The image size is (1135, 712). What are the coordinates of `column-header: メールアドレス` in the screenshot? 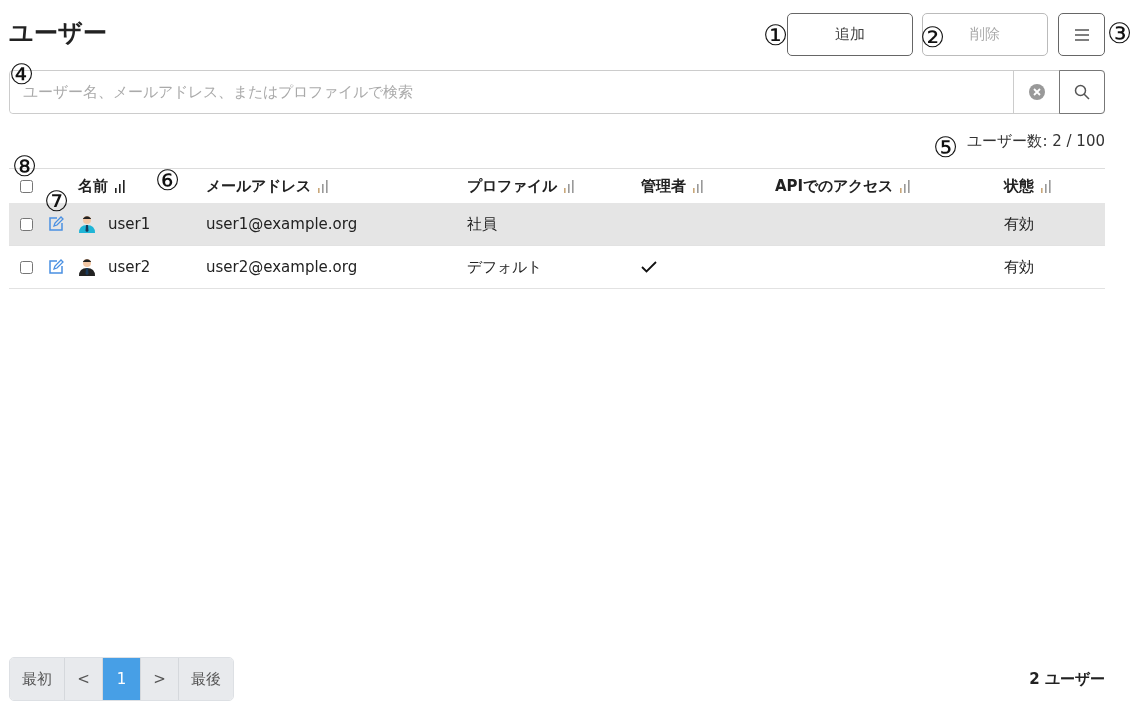 It's located at (258, 186).